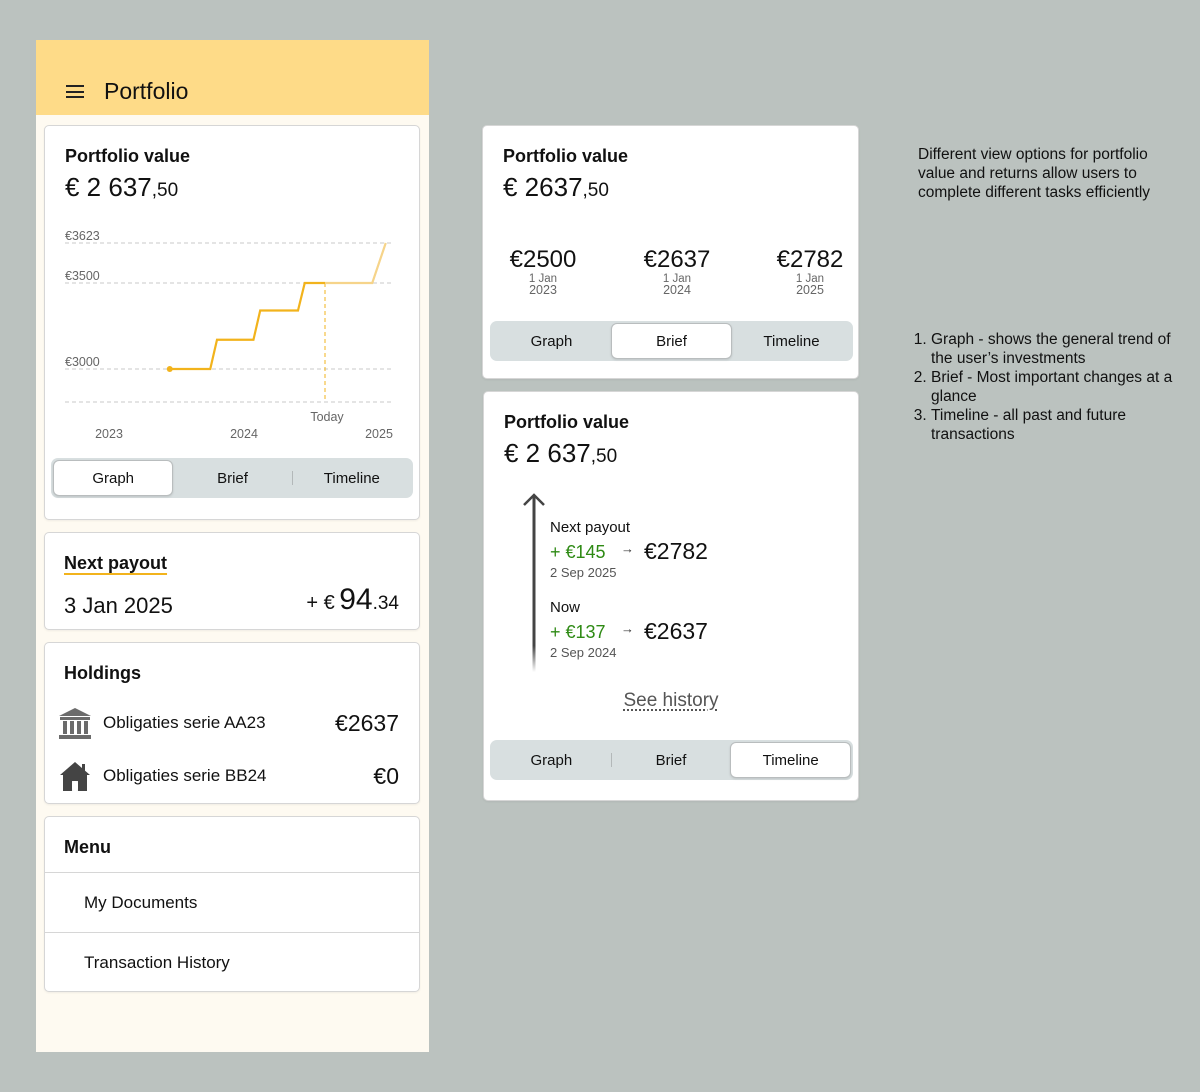 This screenshot has width=1200, height=1092. What do you see at coordinates (118, 605) in the screenshot?
I see `payout-date: 3 Jan 2025` at bounding box center [118, 605].